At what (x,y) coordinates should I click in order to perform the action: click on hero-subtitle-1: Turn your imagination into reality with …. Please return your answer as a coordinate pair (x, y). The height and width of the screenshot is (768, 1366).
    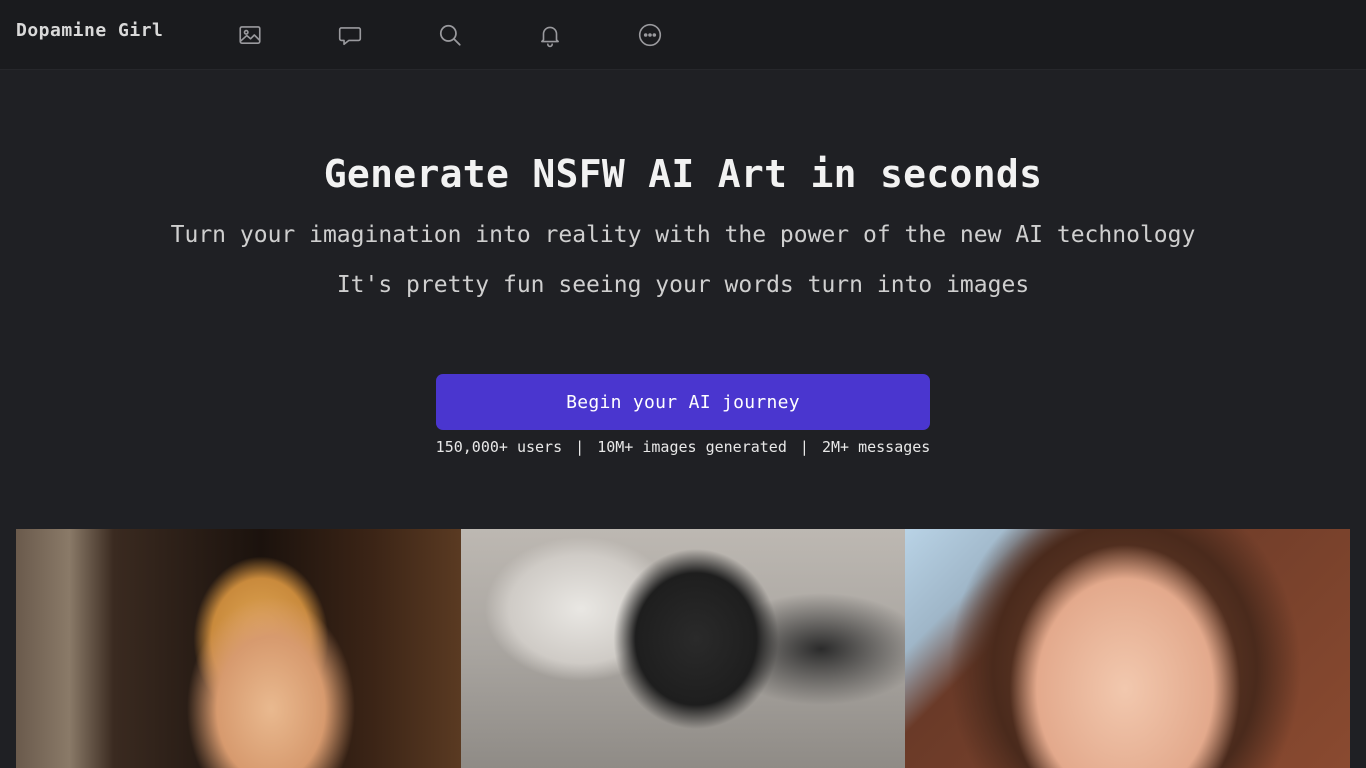
    Looking at the image, I should click on (683, 235).